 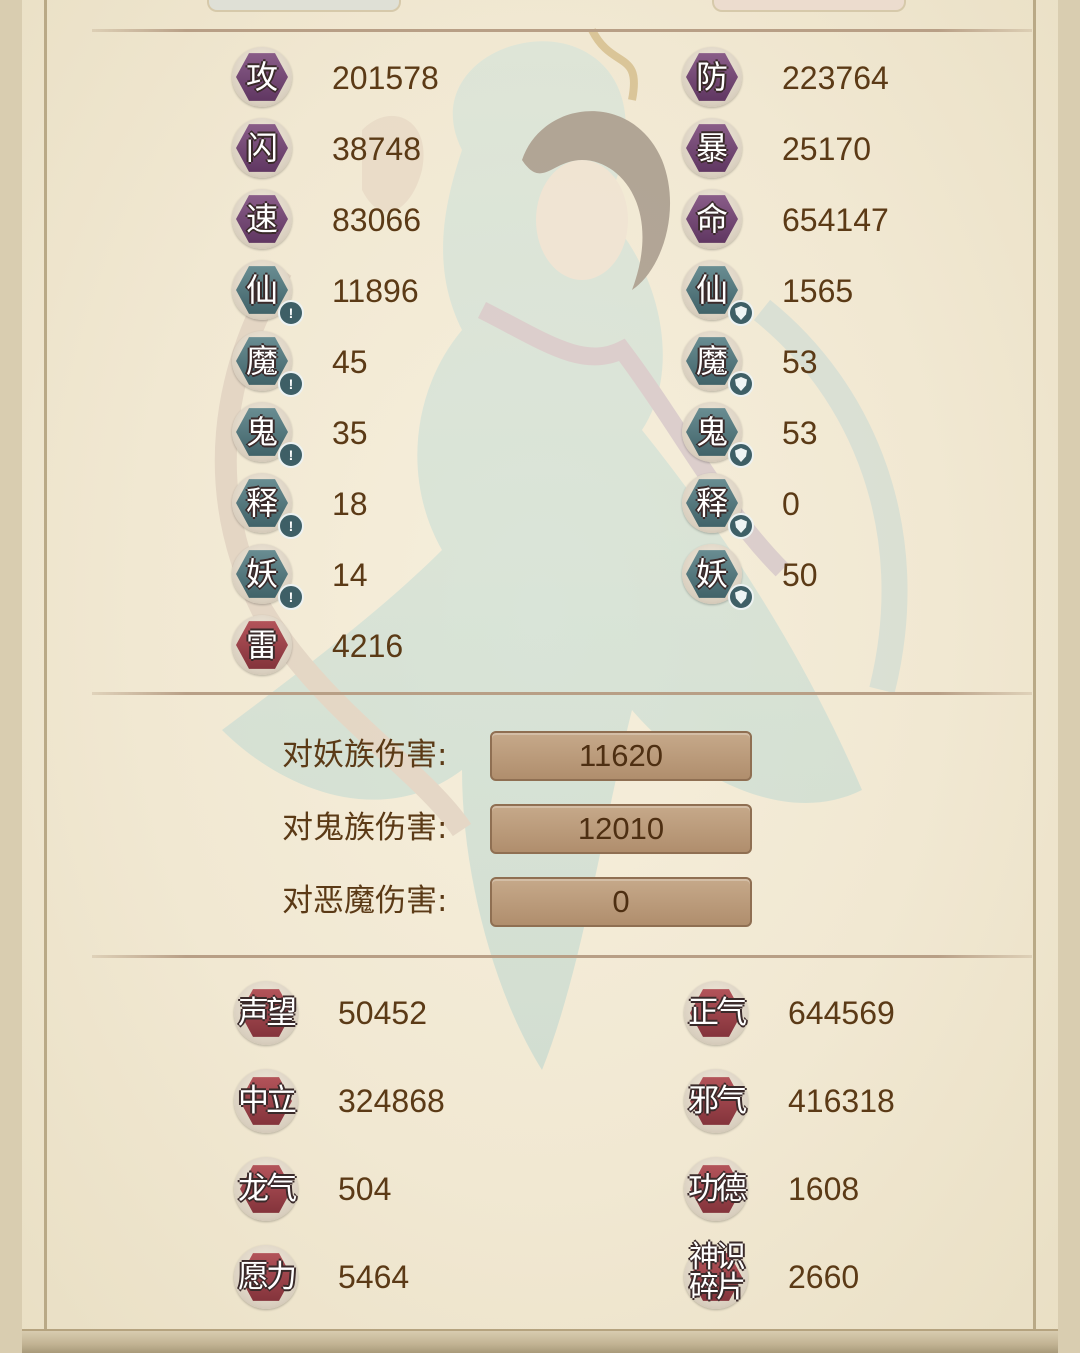 What do you see at coordinates (540, 1341) in the screenshot?
I see `frame-bottom-bar` at bounding box center [540, 1341].